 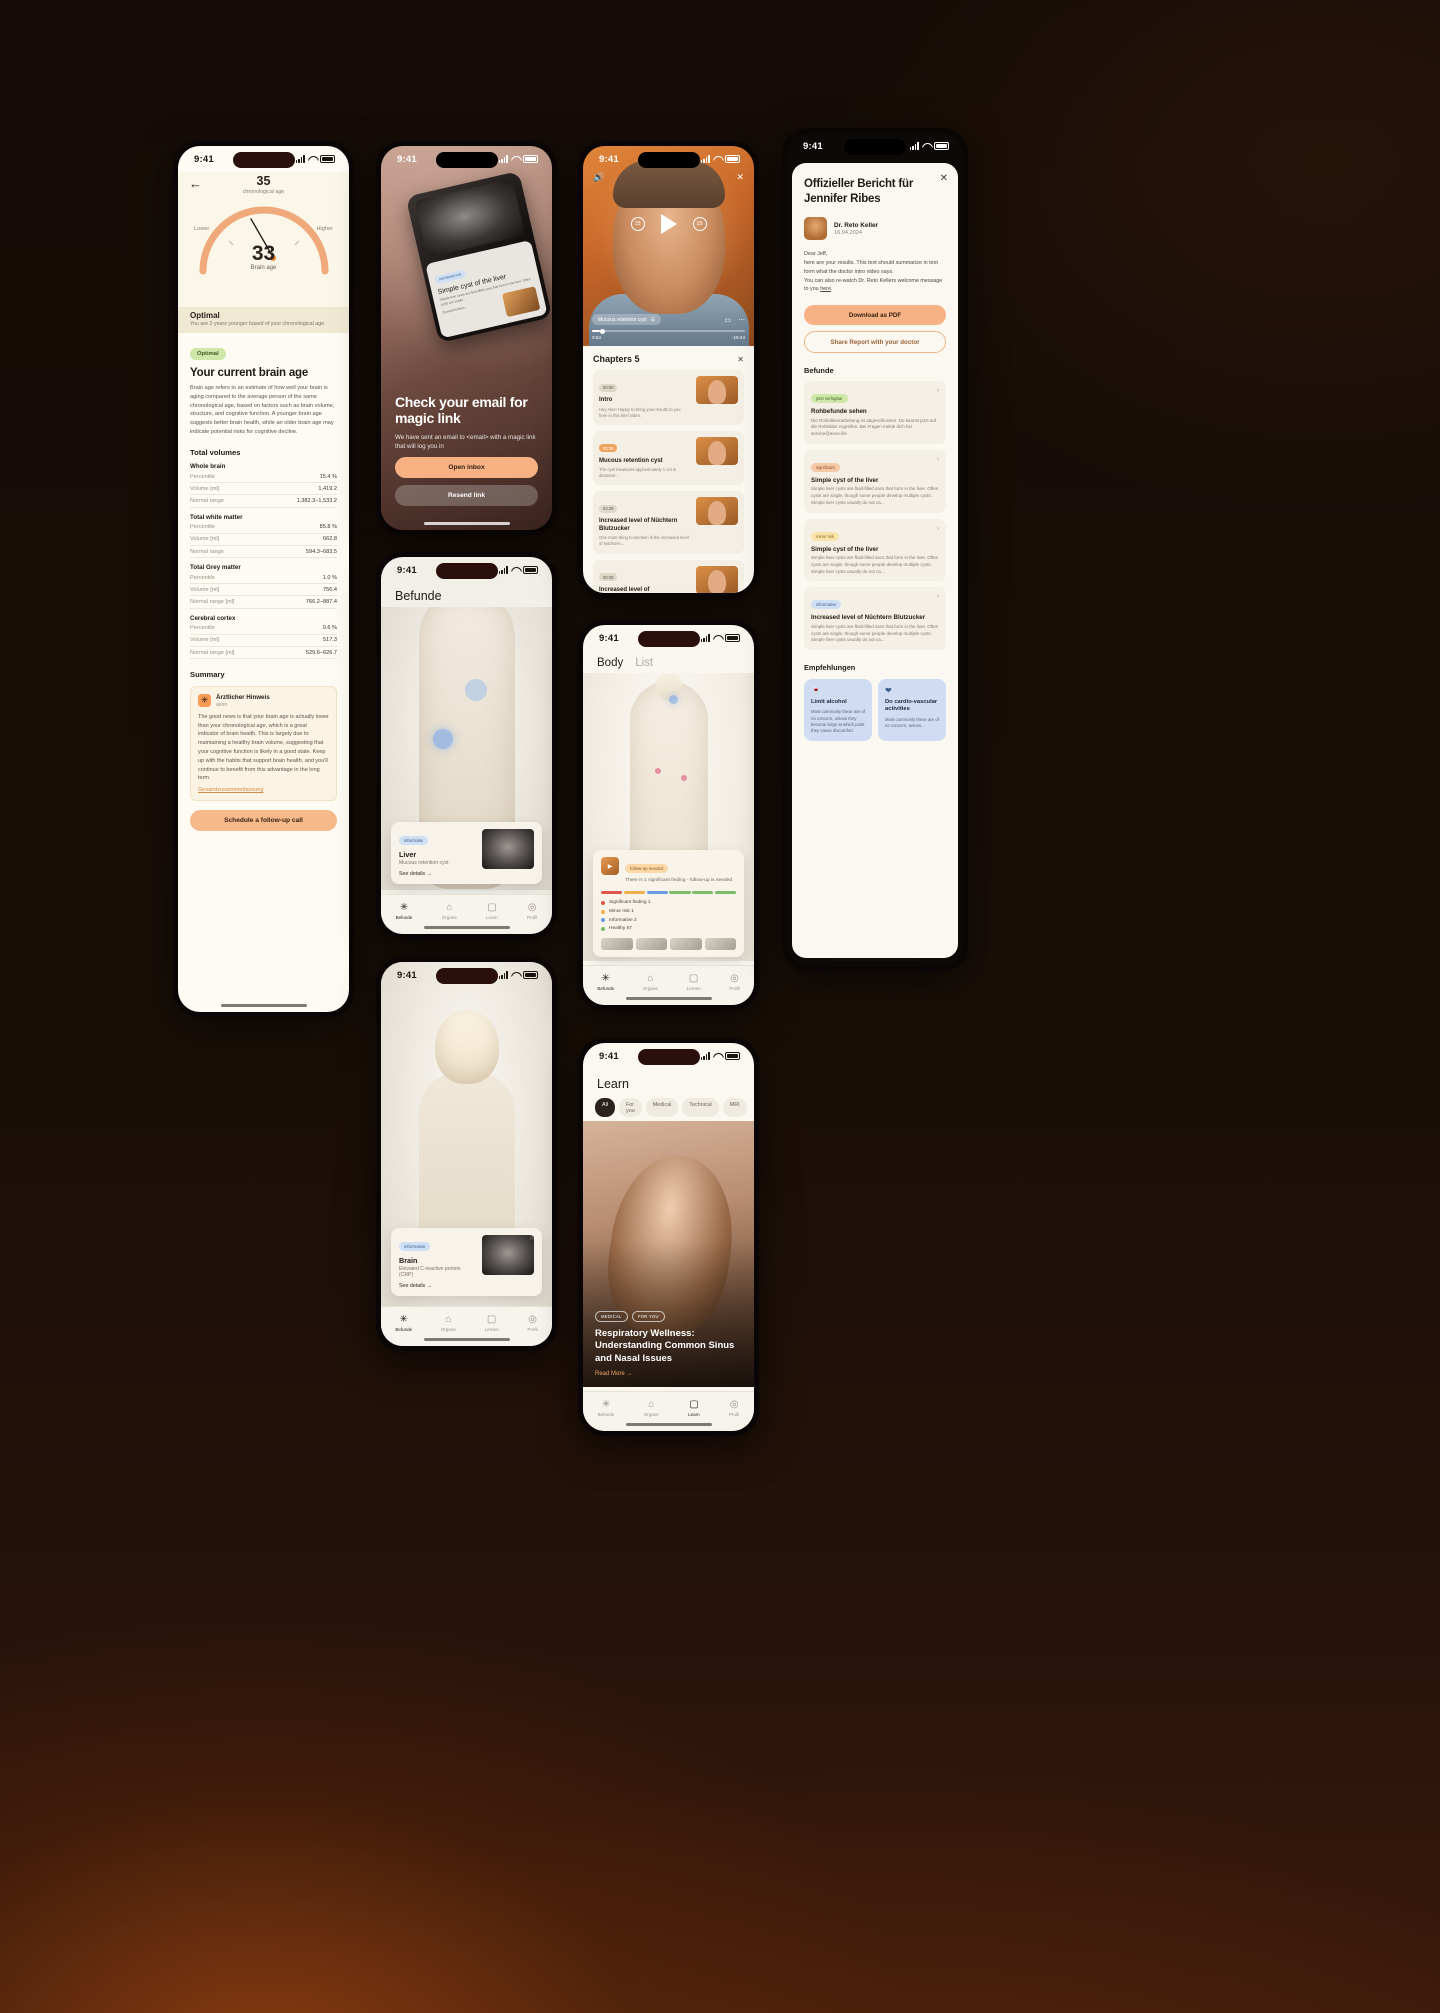 I want to click on download-pdf-button: Download as PDF, so click(x=875, y=315).